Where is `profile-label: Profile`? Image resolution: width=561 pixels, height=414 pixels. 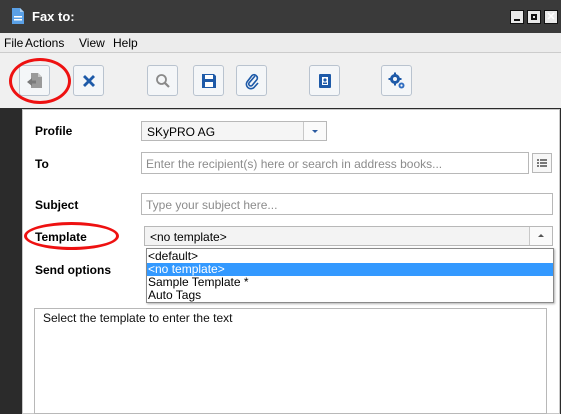 profile-label: Profile is located at coordinates (54, 131).